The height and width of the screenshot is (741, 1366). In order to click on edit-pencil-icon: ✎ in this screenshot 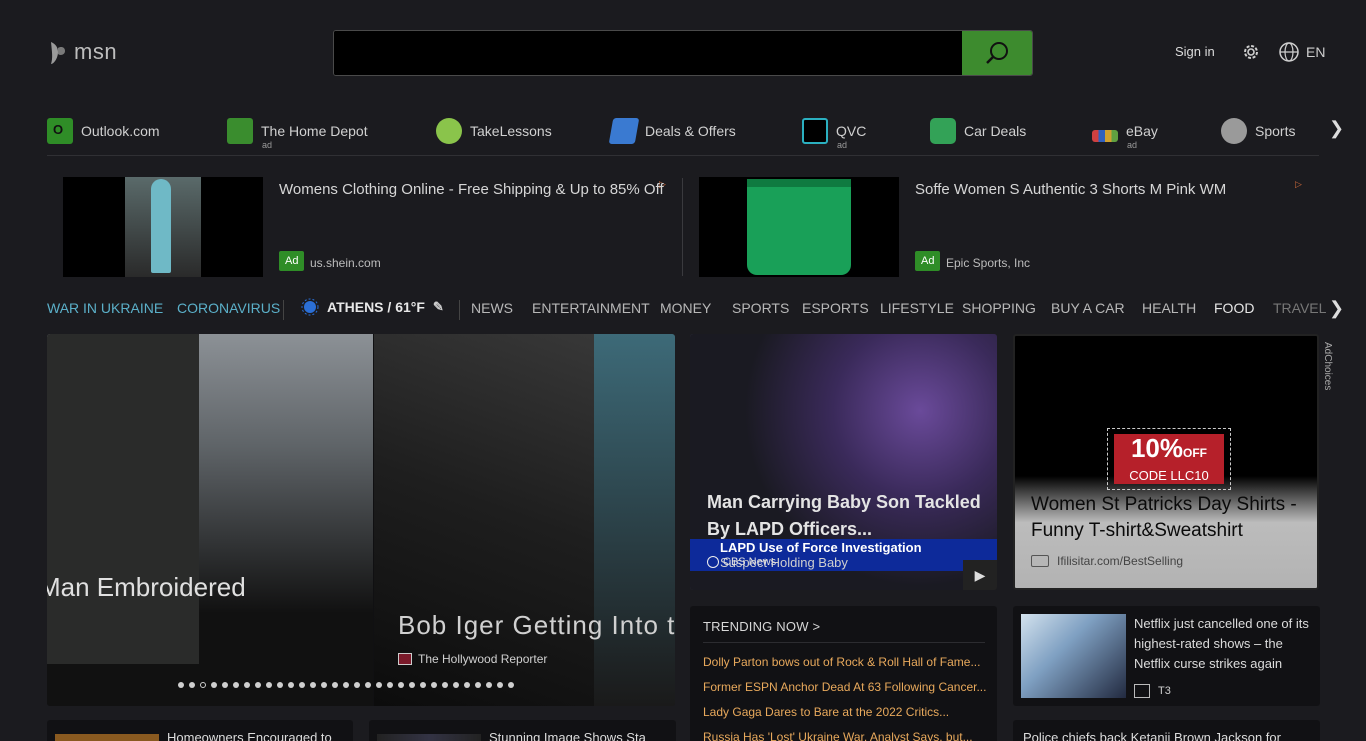, I will do `click(438, 307)`.